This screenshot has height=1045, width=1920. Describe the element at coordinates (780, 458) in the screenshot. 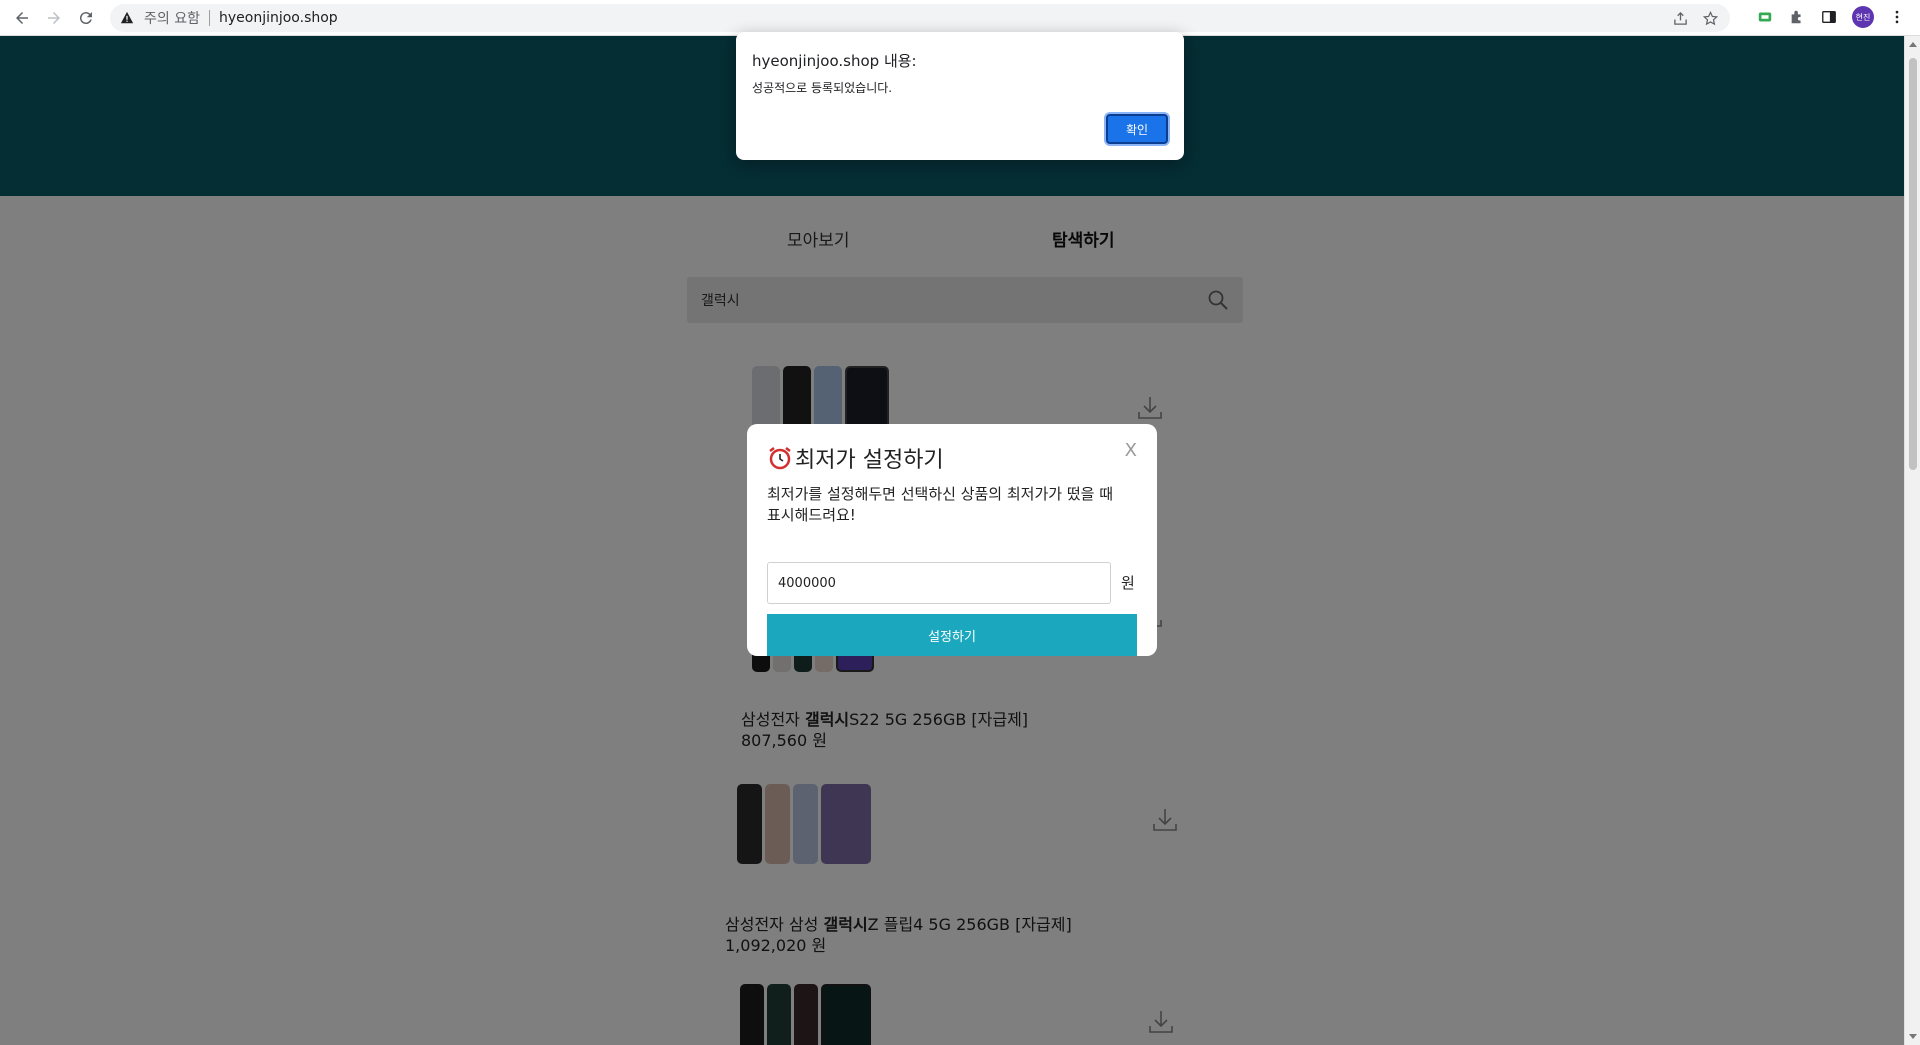

I see `alarm-clock-icon` at that location.